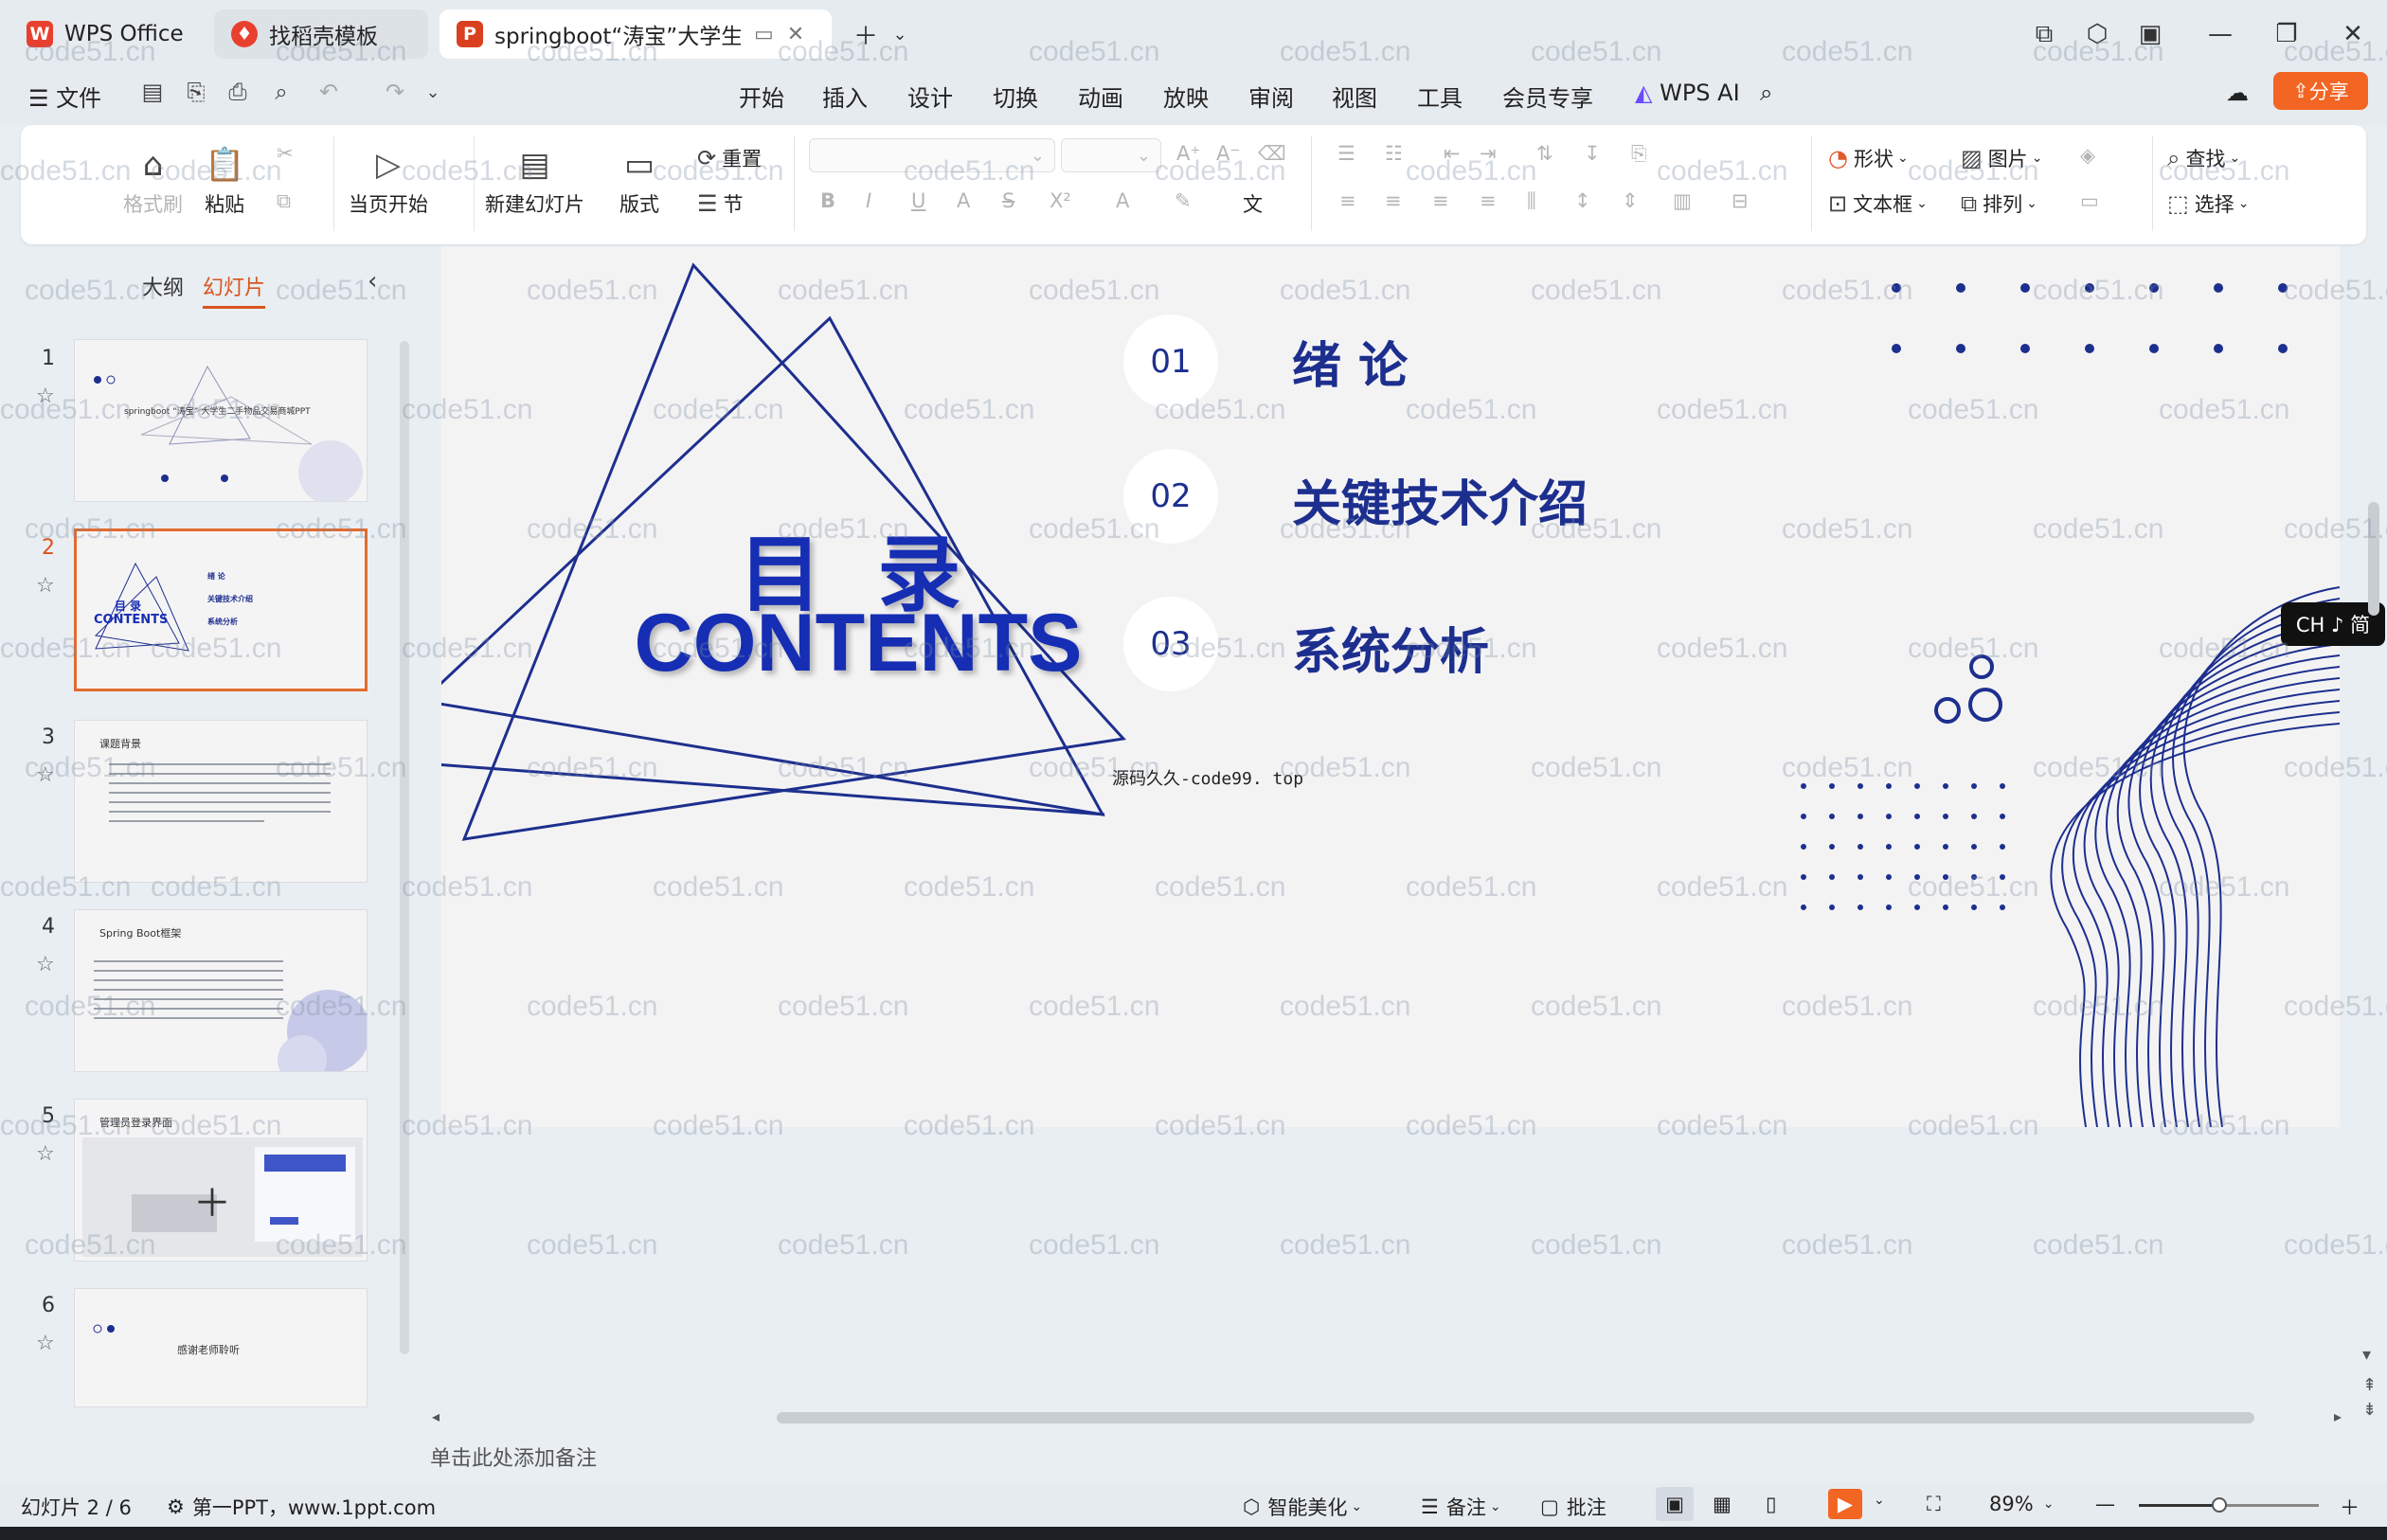 The width and height of the screenshot is (2387, 1540). What do you see at coordinates (221, 609) in the screenshot?
I see `slide-thumbnail-2: 目 录 CONTENTS 绪 论 关键技术介绍 系统分析` at bounding box center [221, 609].